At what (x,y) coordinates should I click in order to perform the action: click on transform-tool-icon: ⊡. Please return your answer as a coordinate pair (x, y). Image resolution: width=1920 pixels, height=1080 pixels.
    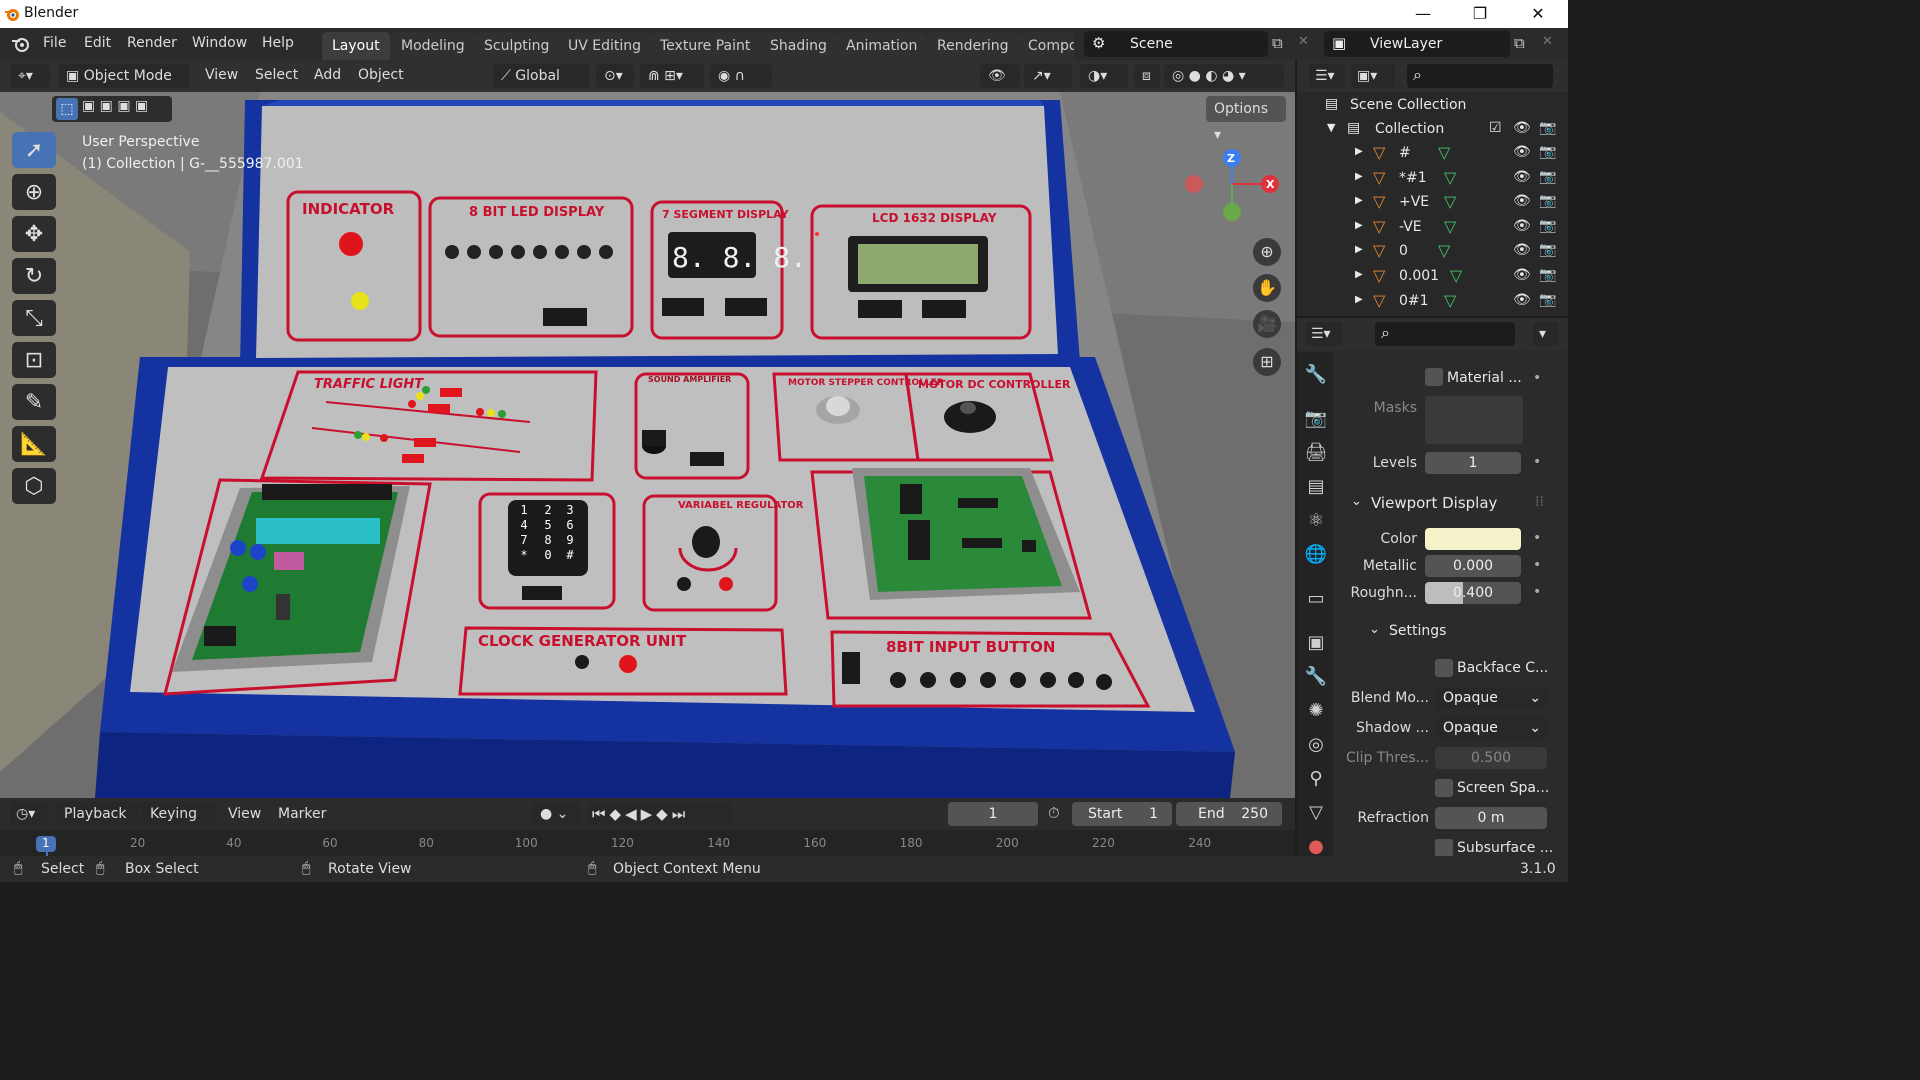
    Looking at the image, I should click on (34, 360).